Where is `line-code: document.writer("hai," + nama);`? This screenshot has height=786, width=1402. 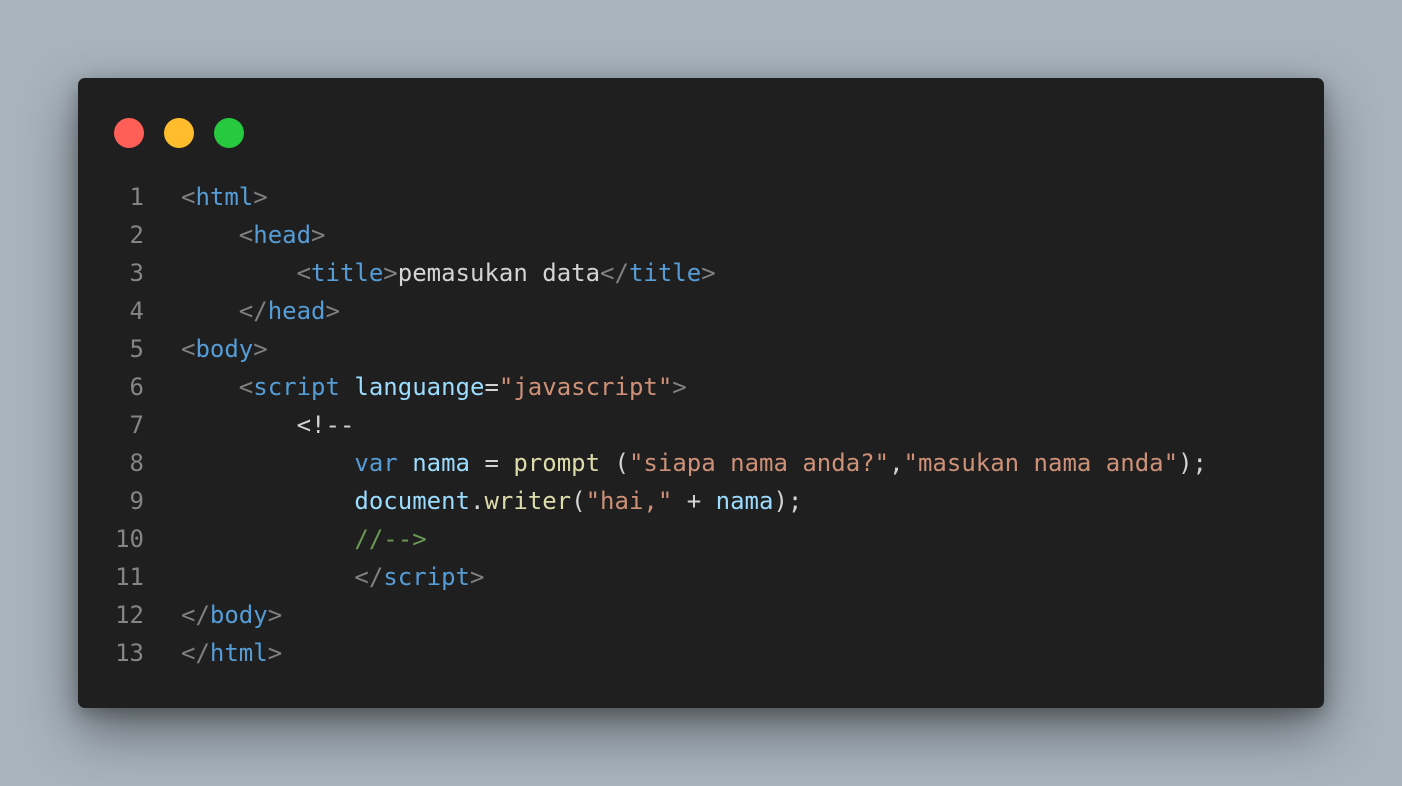
line-code: document.writer("hai," + nama); is located at coordinates (491, 501).